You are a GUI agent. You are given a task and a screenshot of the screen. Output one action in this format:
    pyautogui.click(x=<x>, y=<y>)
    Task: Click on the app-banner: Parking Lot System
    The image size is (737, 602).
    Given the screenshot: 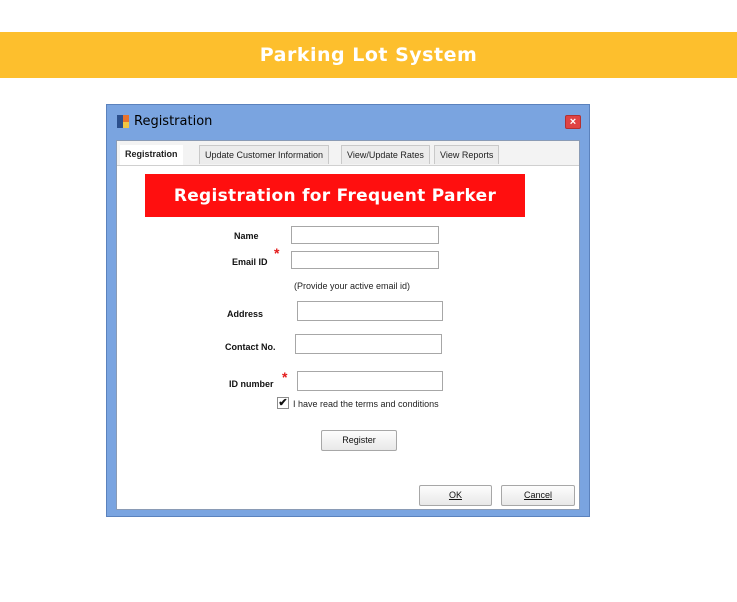 What is the action you would take?
    pyautogui.click(x=368, y=55)
    